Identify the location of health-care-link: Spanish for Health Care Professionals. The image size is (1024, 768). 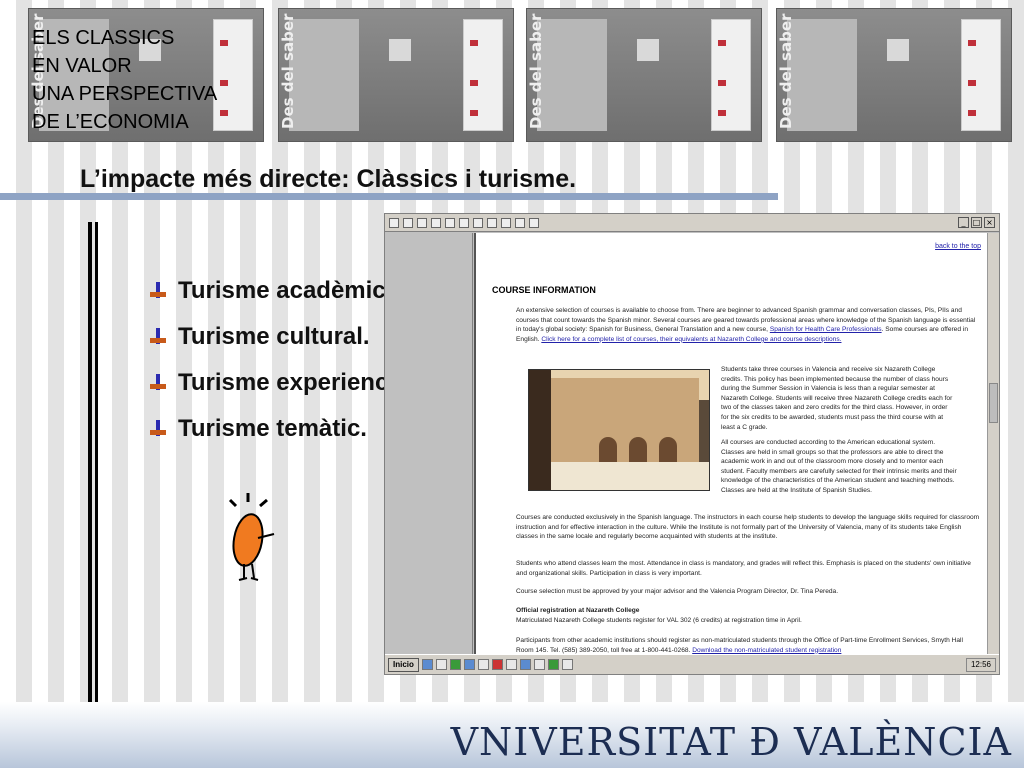
(826, 329).